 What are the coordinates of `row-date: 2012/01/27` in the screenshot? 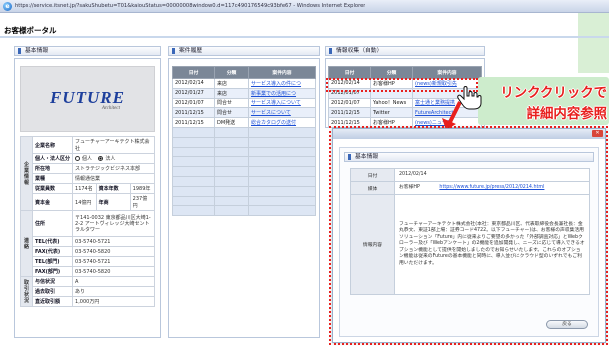 It's located at (193, 93).